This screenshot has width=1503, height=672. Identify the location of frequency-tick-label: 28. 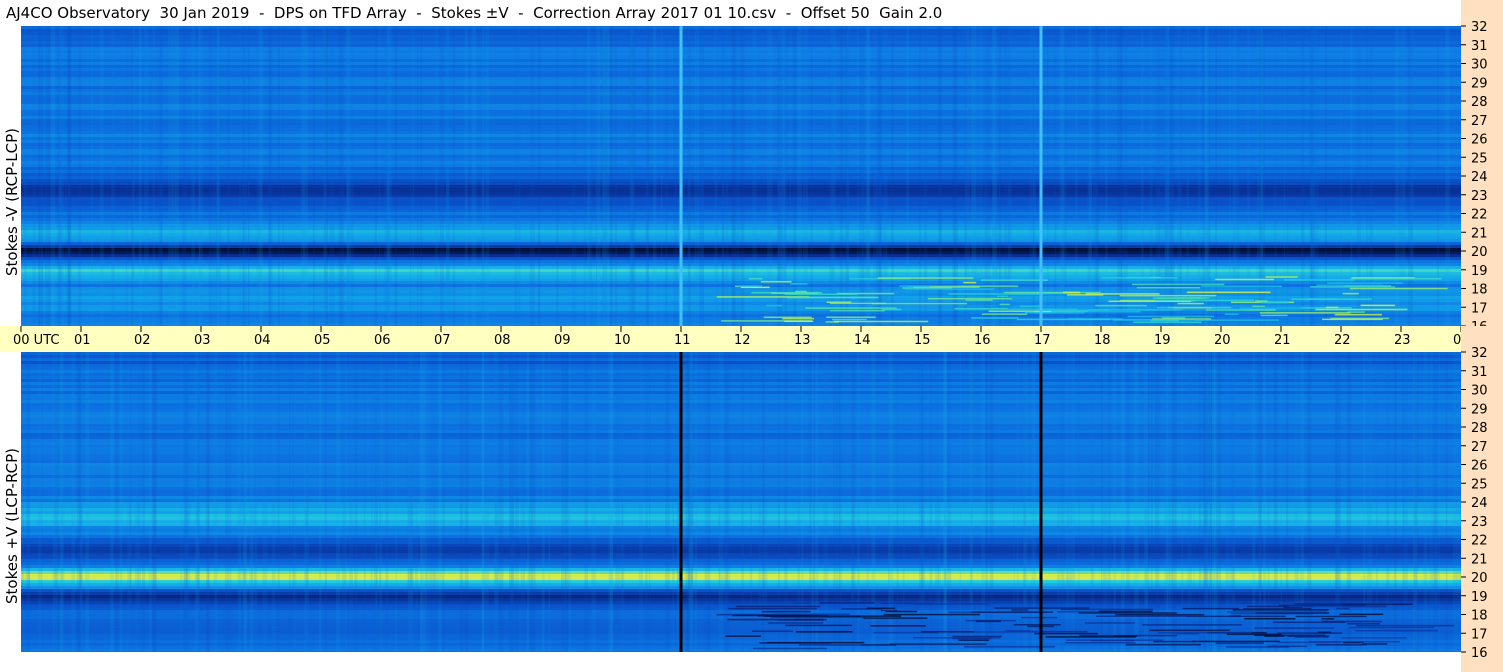
(1479, 102).